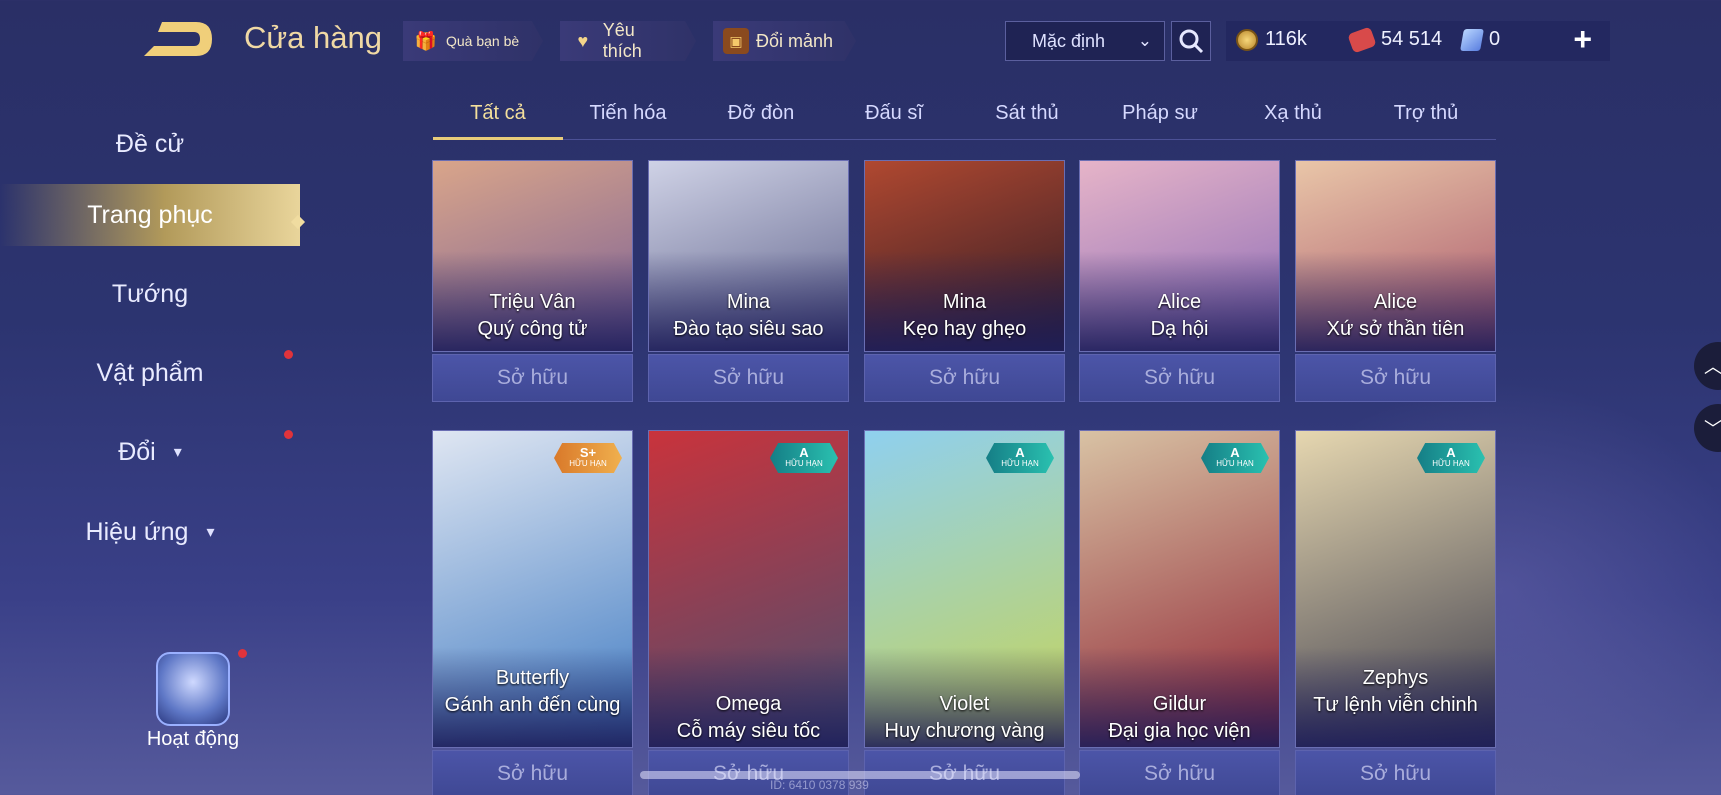 This screenshot has width=1721, height=795. What do you see at coordinates (193, 689) in the screenshot?
I see `activity-icon` at bounding box center [193, 689].